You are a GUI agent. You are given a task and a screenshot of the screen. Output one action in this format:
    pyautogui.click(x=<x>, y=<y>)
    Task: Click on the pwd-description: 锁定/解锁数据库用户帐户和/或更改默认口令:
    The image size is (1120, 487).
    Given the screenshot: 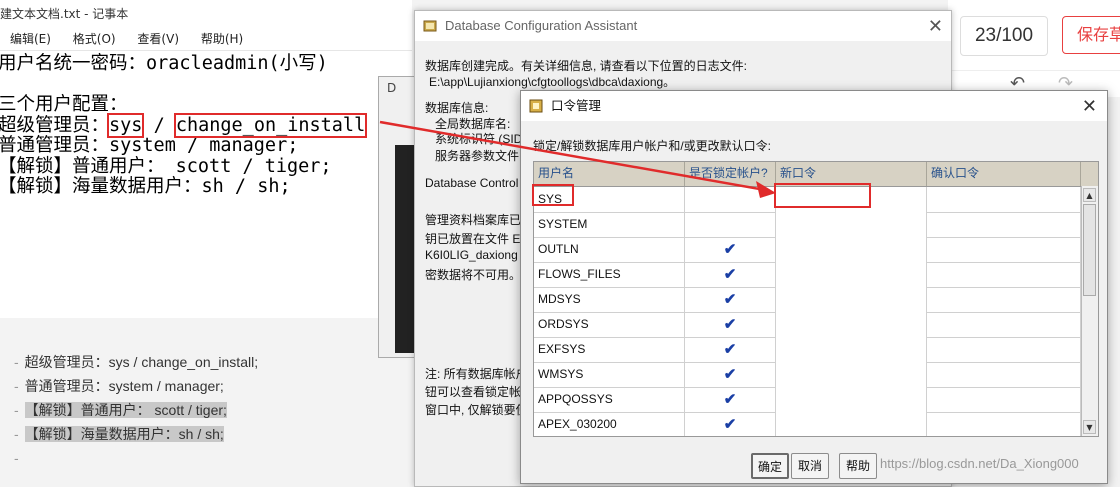 What is the action you would take?
    pyautogui.click(x=652, y=146)
    